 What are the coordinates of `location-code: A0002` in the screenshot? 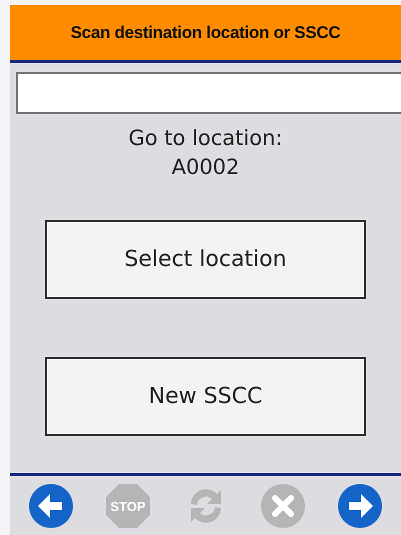 It's located at (206, 167).